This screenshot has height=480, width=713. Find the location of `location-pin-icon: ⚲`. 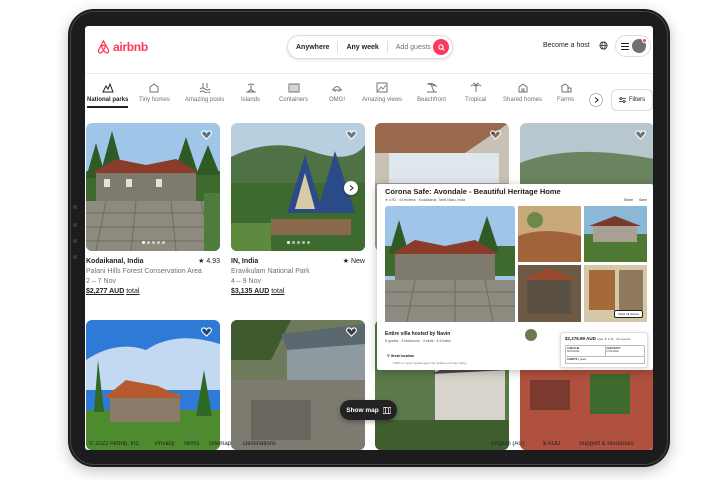

location-pin-icon: ⚲ is located at coordinates (388, 356).